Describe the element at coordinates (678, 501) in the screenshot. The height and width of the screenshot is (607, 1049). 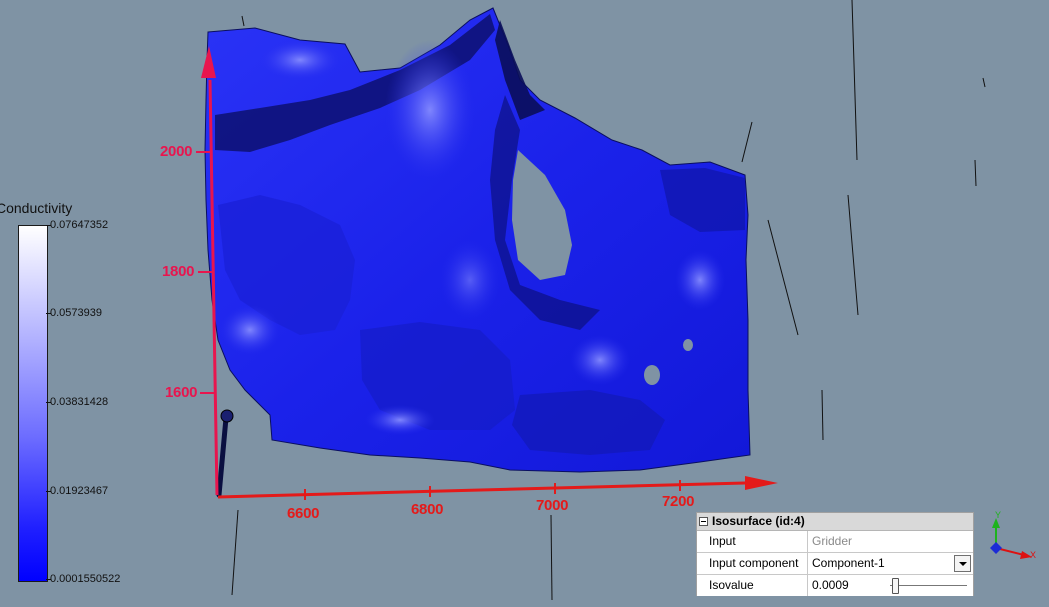
I see `x-tick-label-7200: 7200` at that location.